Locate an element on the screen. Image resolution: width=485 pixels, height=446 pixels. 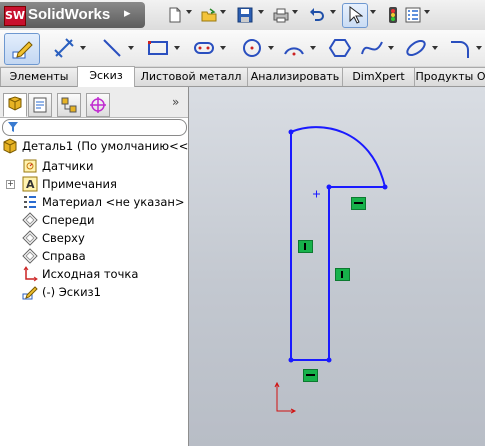
tab-configuration-manager is located at coordinates (69, 105).